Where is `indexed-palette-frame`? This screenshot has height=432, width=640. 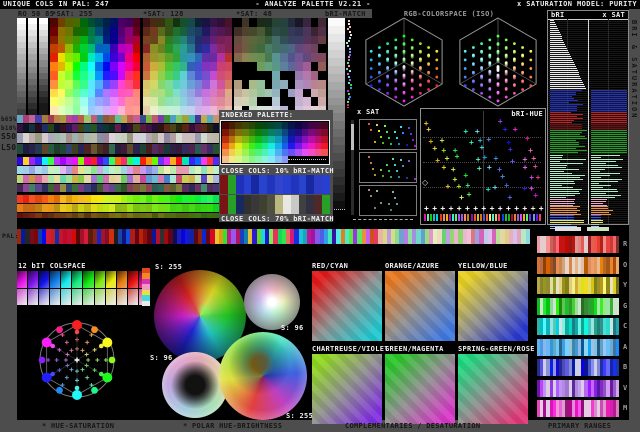 indexed-palette-frame is located at coordinates (275, 142).